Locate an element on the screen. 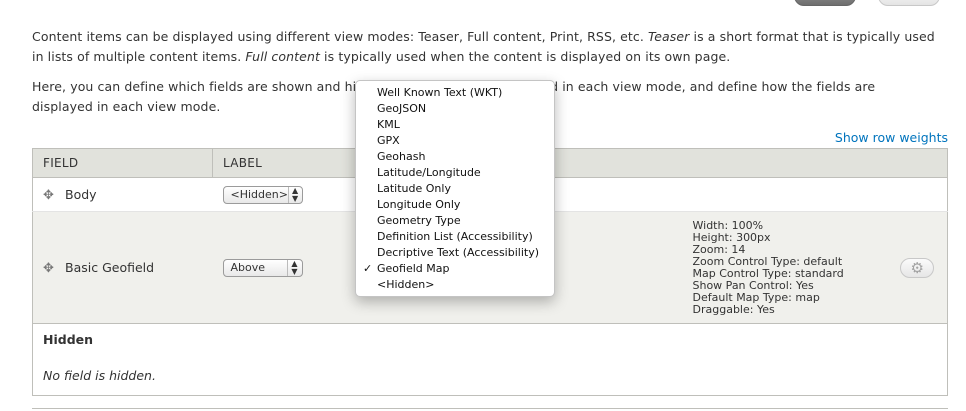 This screenshot has height=411, width=966. settings-cell: ⚙ is located at coordinates (917, 267).